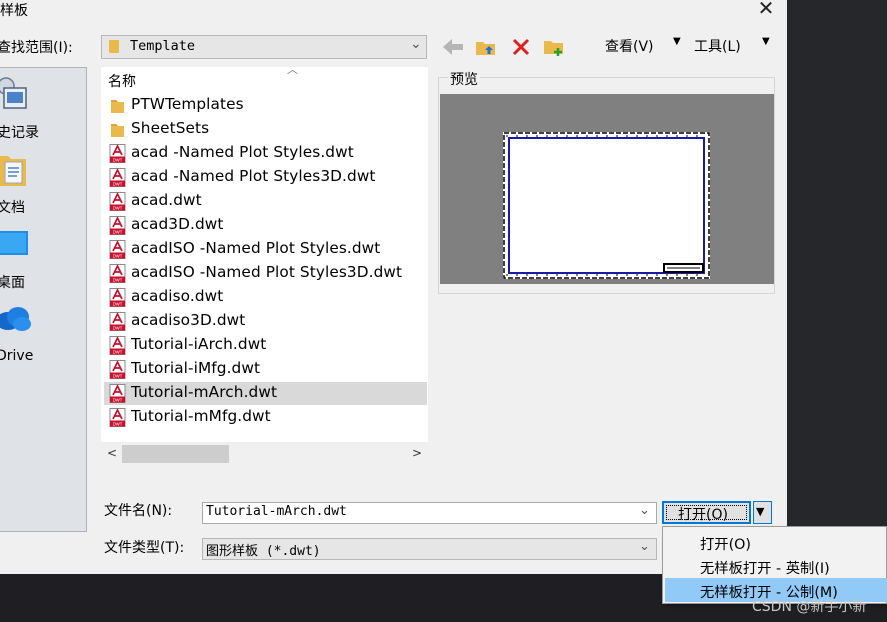  Describe the element at coordinates (766, 10) in the screenshot. I see `close-button: ✕` at that location.